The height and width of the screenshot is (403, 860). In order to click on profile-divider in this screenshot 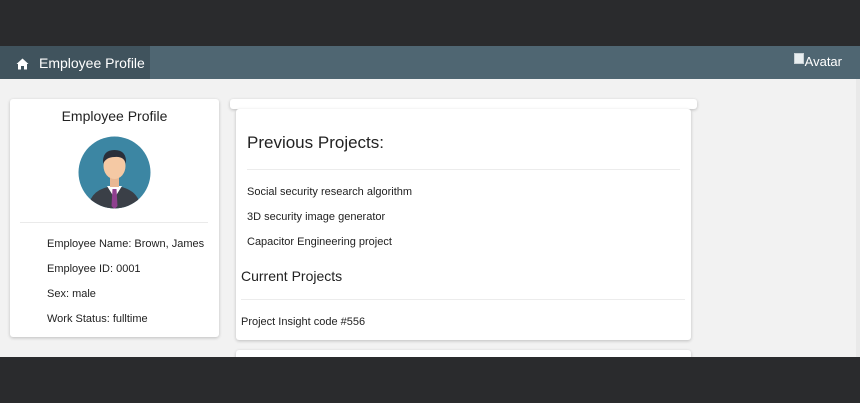, I will do `click(114, 222)`.